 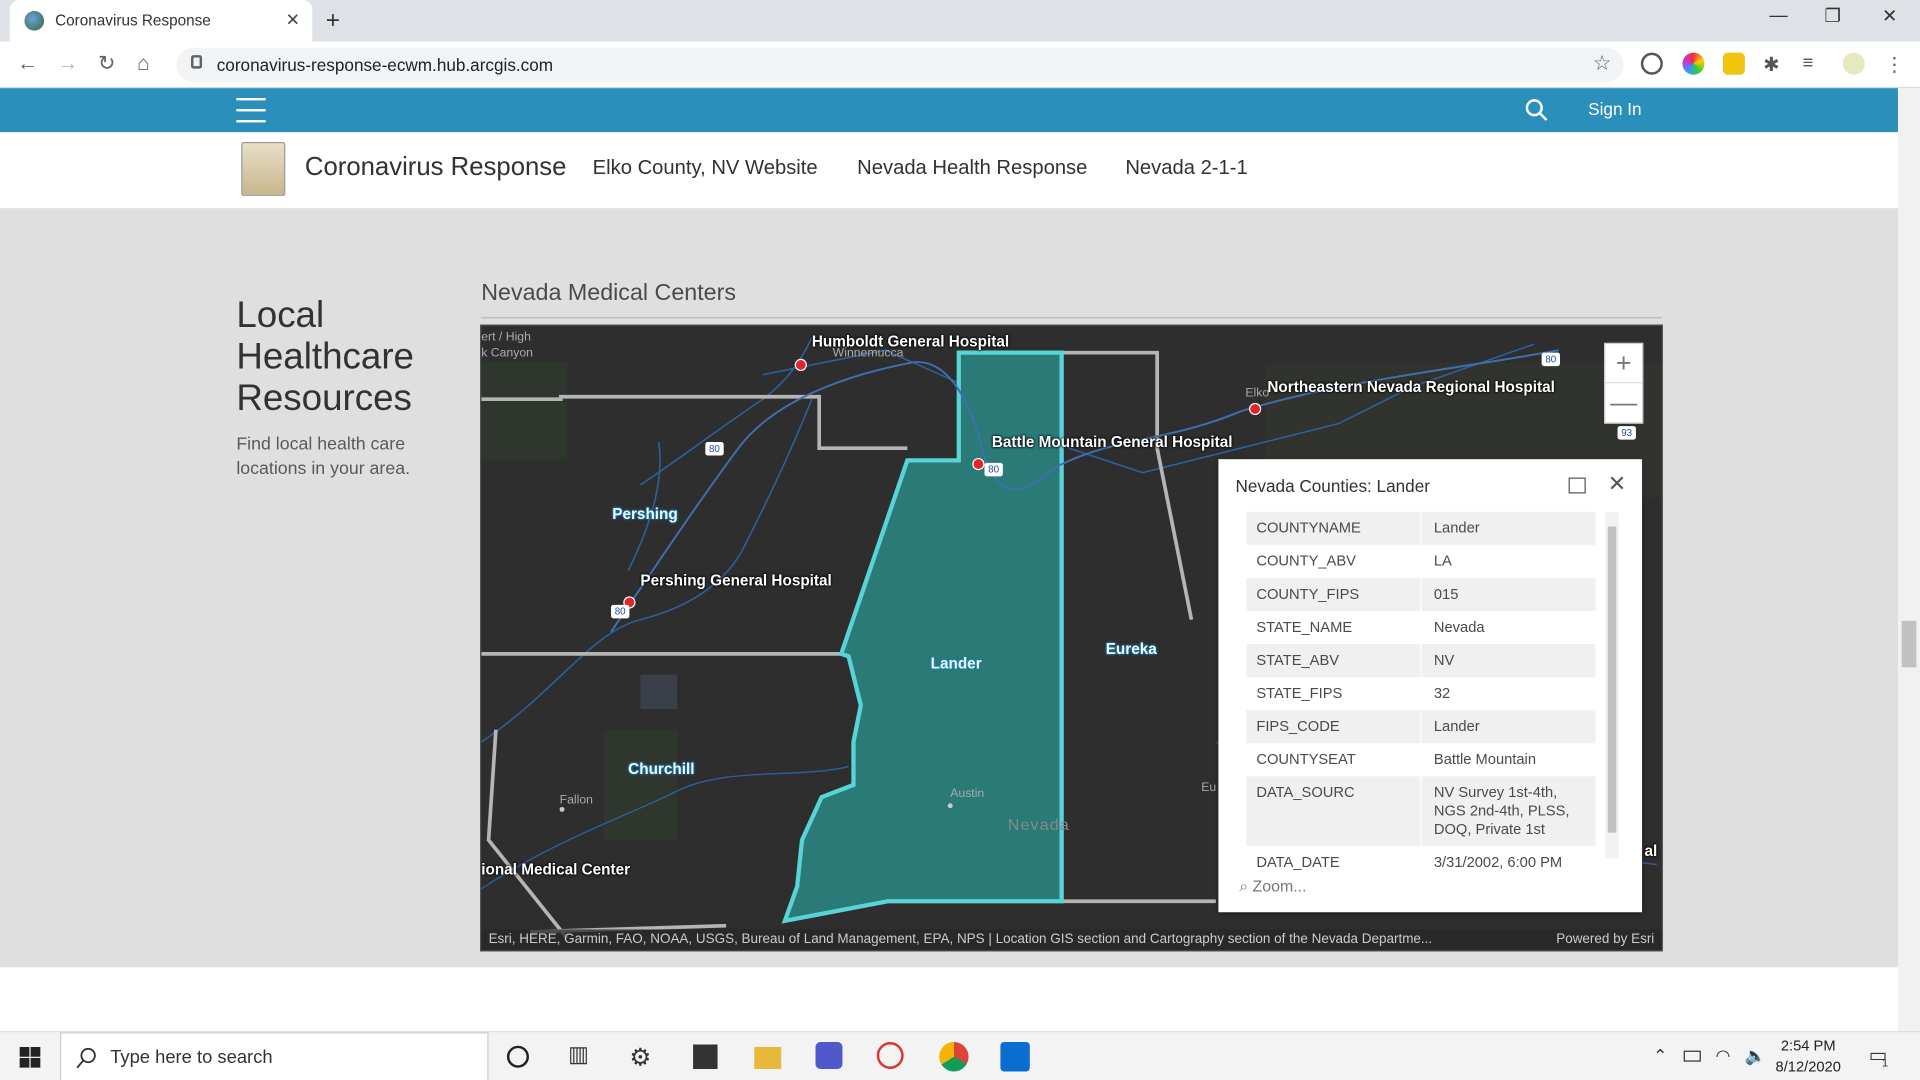 I want to click on back-icon: ←, so click(x=27, y=63).